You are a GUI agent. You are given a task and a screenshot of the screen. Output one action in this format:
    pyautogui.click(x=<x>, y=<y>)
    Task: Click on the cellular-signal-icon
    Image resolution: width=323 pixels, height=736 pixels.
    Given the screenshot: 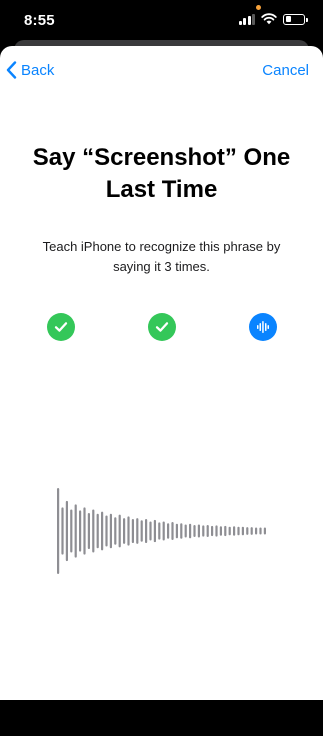 What is the action you would take?
    pyautogui.click(x=246, y=19)
    